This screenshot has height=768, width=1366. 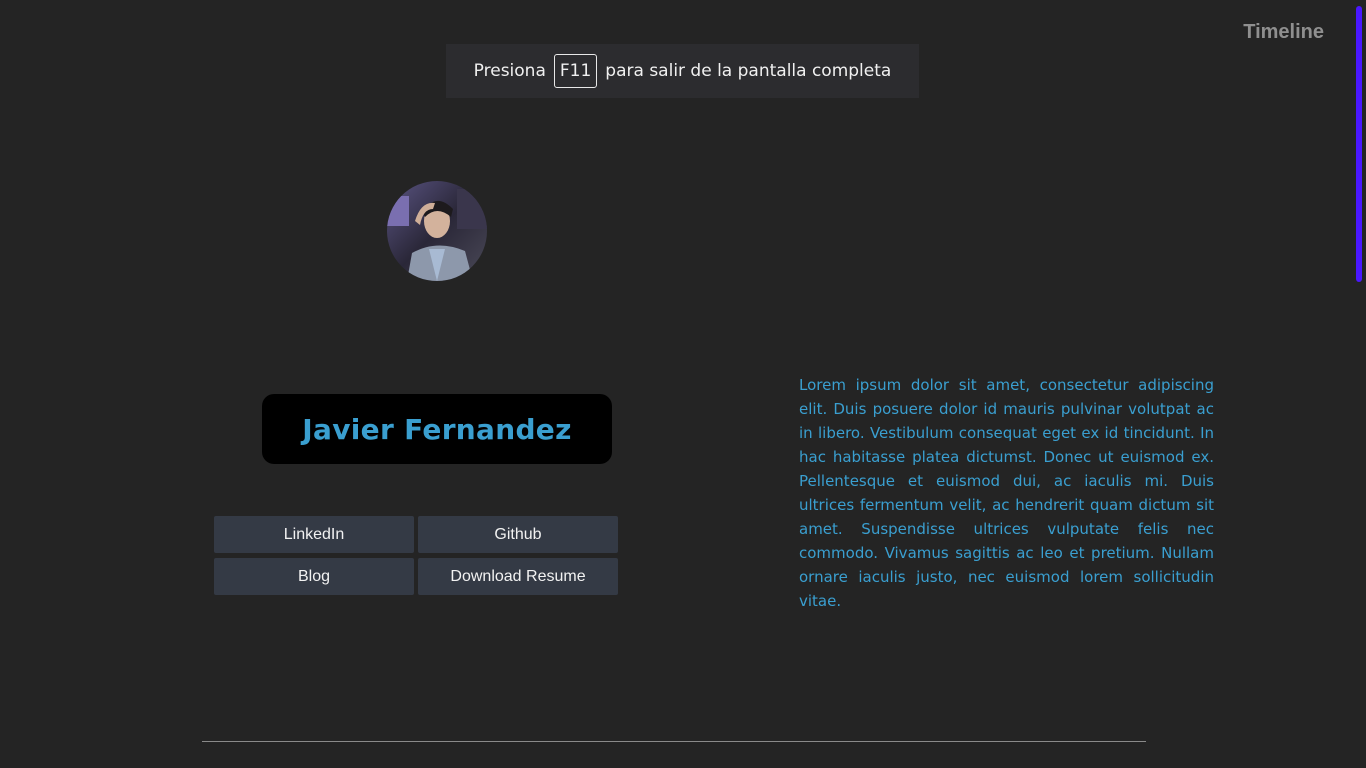 I want to click on profile-name: Javier Fernandez, so click(x=437, y=429).